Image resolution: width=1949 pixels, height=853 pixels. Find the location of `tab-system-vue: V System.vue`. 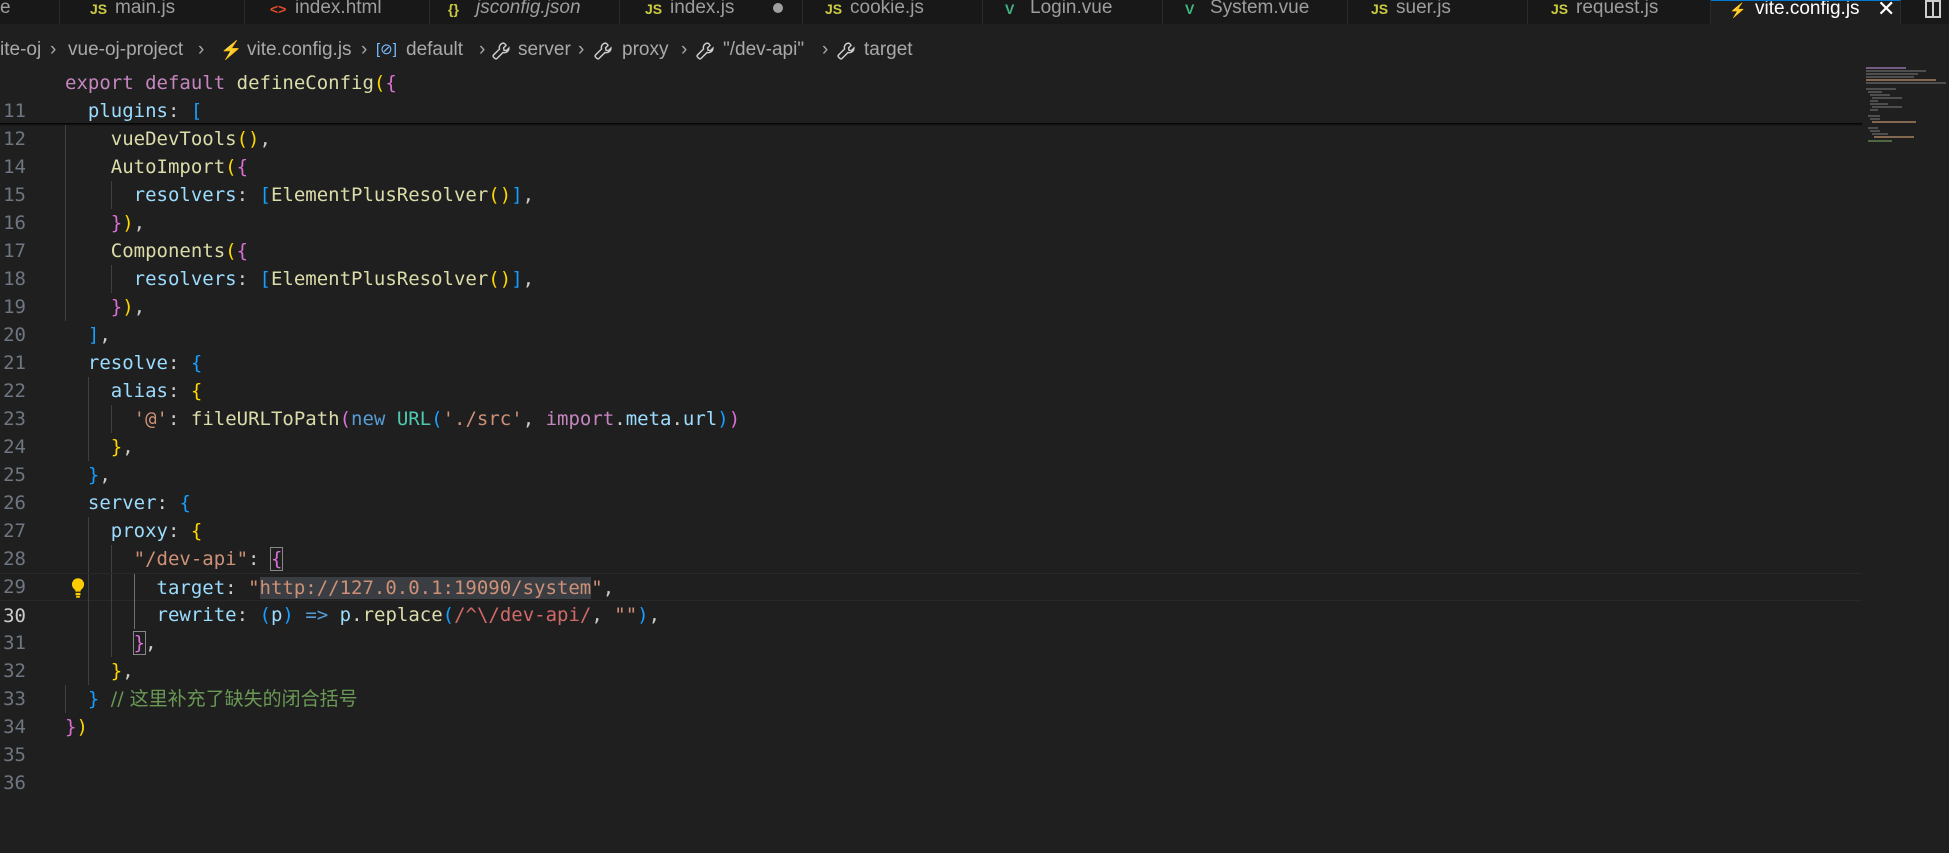

tab-system-vue: V System.vue is located at coordinates (1255, 12).